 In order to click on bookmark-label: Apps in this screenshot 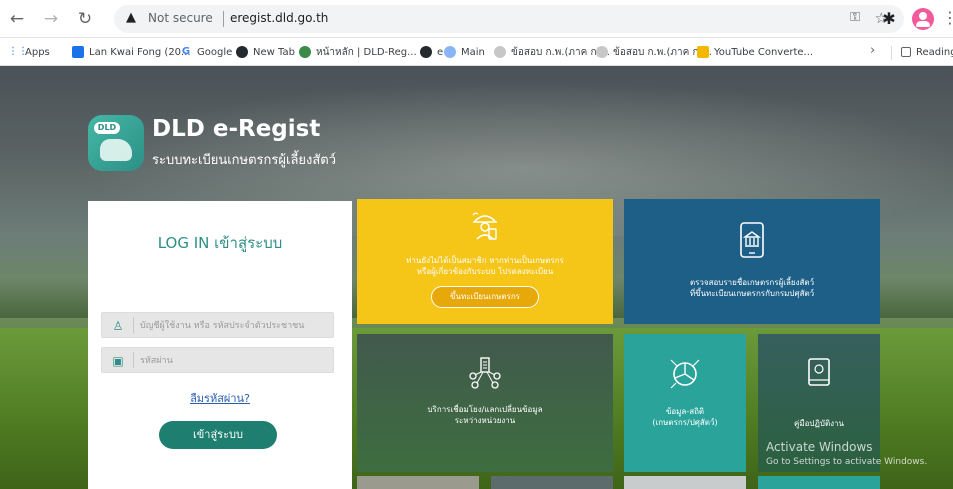, I will do `click(37, 52)`.